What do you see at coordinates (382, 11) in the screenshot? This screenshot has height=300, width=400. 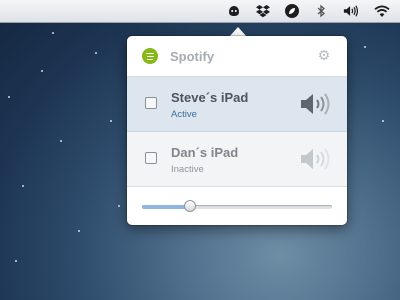 I see `wifi-icon` at bounding box center [382, 11].